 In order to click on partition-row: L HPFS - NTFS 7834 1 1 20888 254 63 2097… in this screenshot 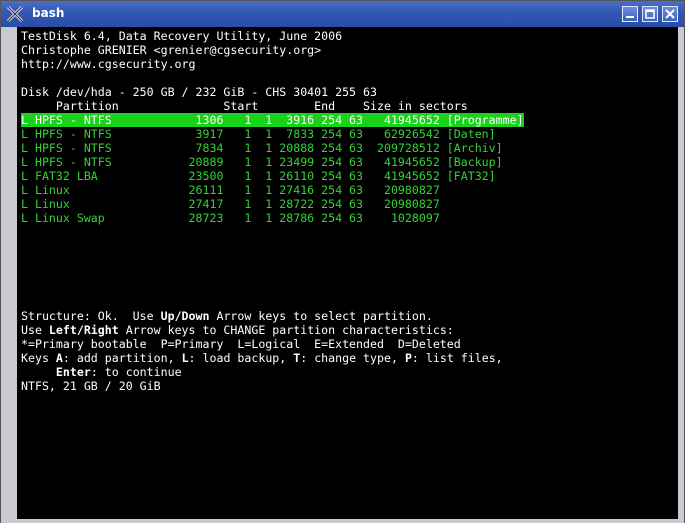, I will do `click(272, 148)`.